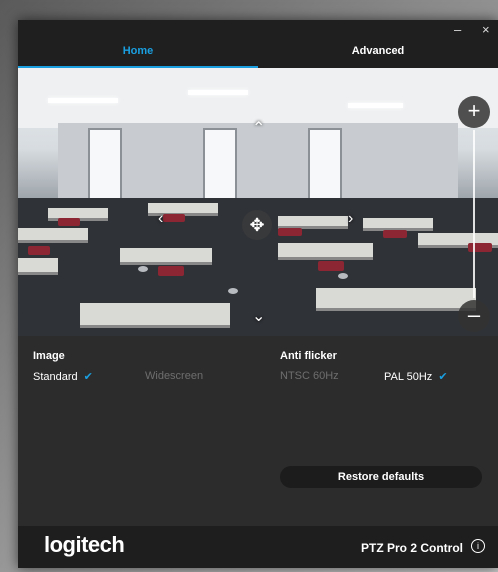 Image resolution: width=498 pixels, height=572 pixels. I want to click on logitech-logo: logitech, so click(84, 544).